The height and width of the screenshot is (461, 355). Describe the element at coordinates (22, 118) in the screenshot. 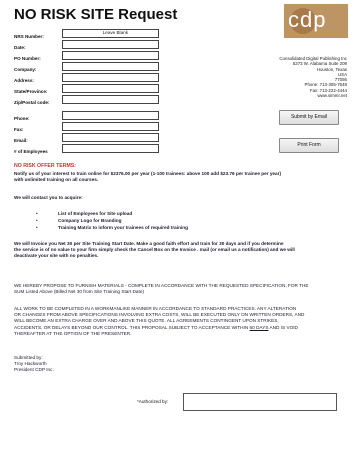

I see `label-phone: Phone:` at that location.